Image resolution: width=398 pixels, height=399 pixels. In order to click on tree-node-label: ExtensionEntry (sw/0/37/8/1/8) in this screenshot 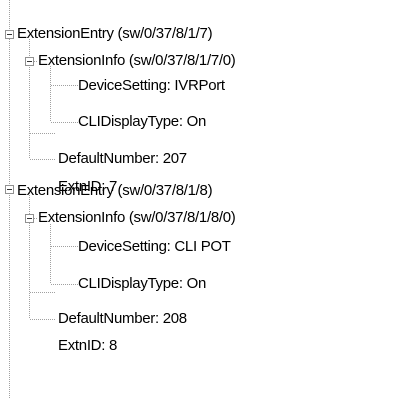, I will do `click(115, 190)`.